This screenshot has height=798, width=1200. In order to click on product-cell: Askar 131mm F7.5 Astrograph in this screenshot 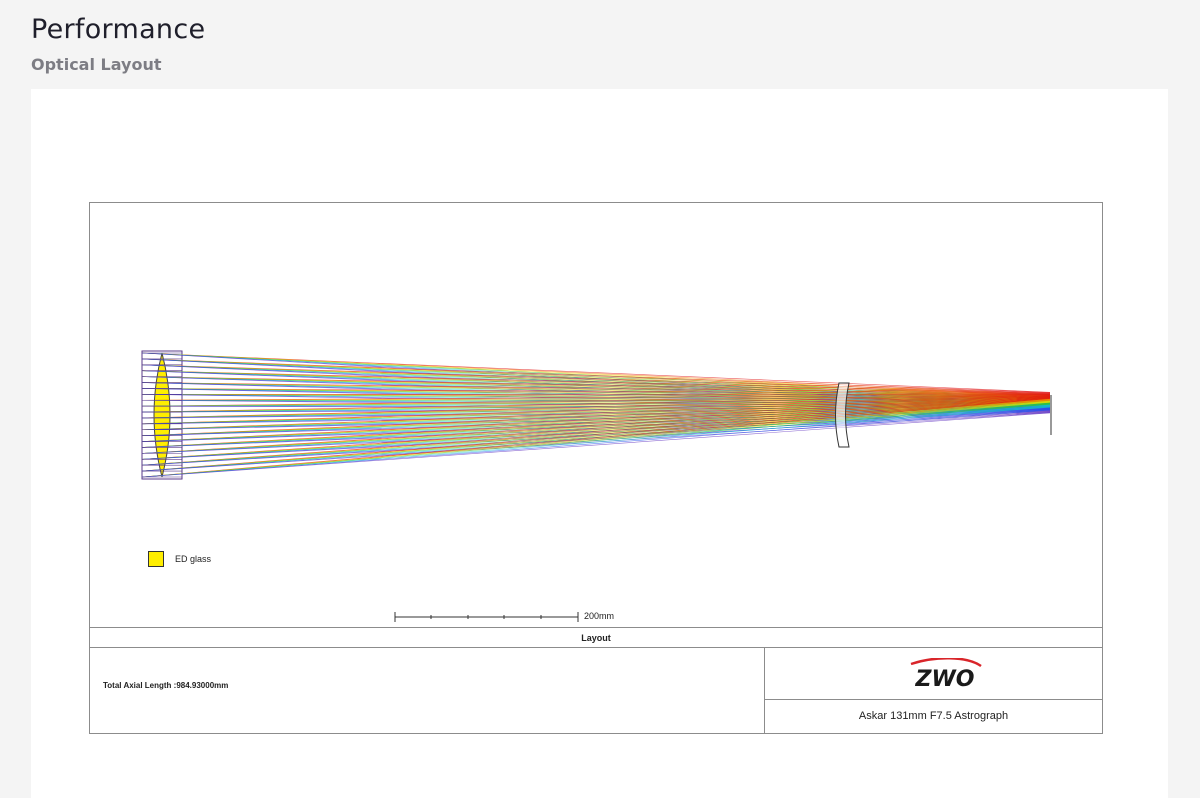, I will do `click(933, 716)`.